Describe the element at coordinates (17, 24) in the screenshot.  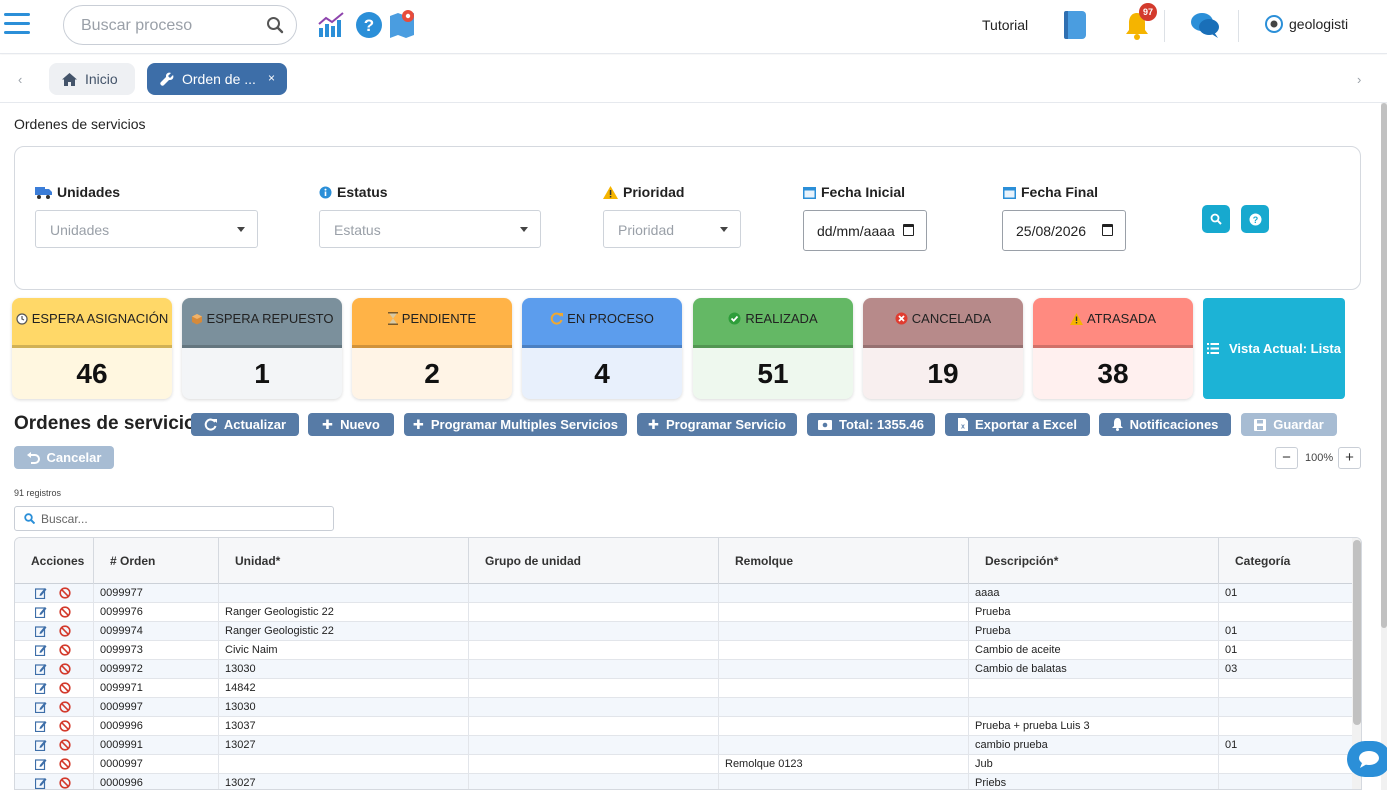
I see `menu-icon` at that location.